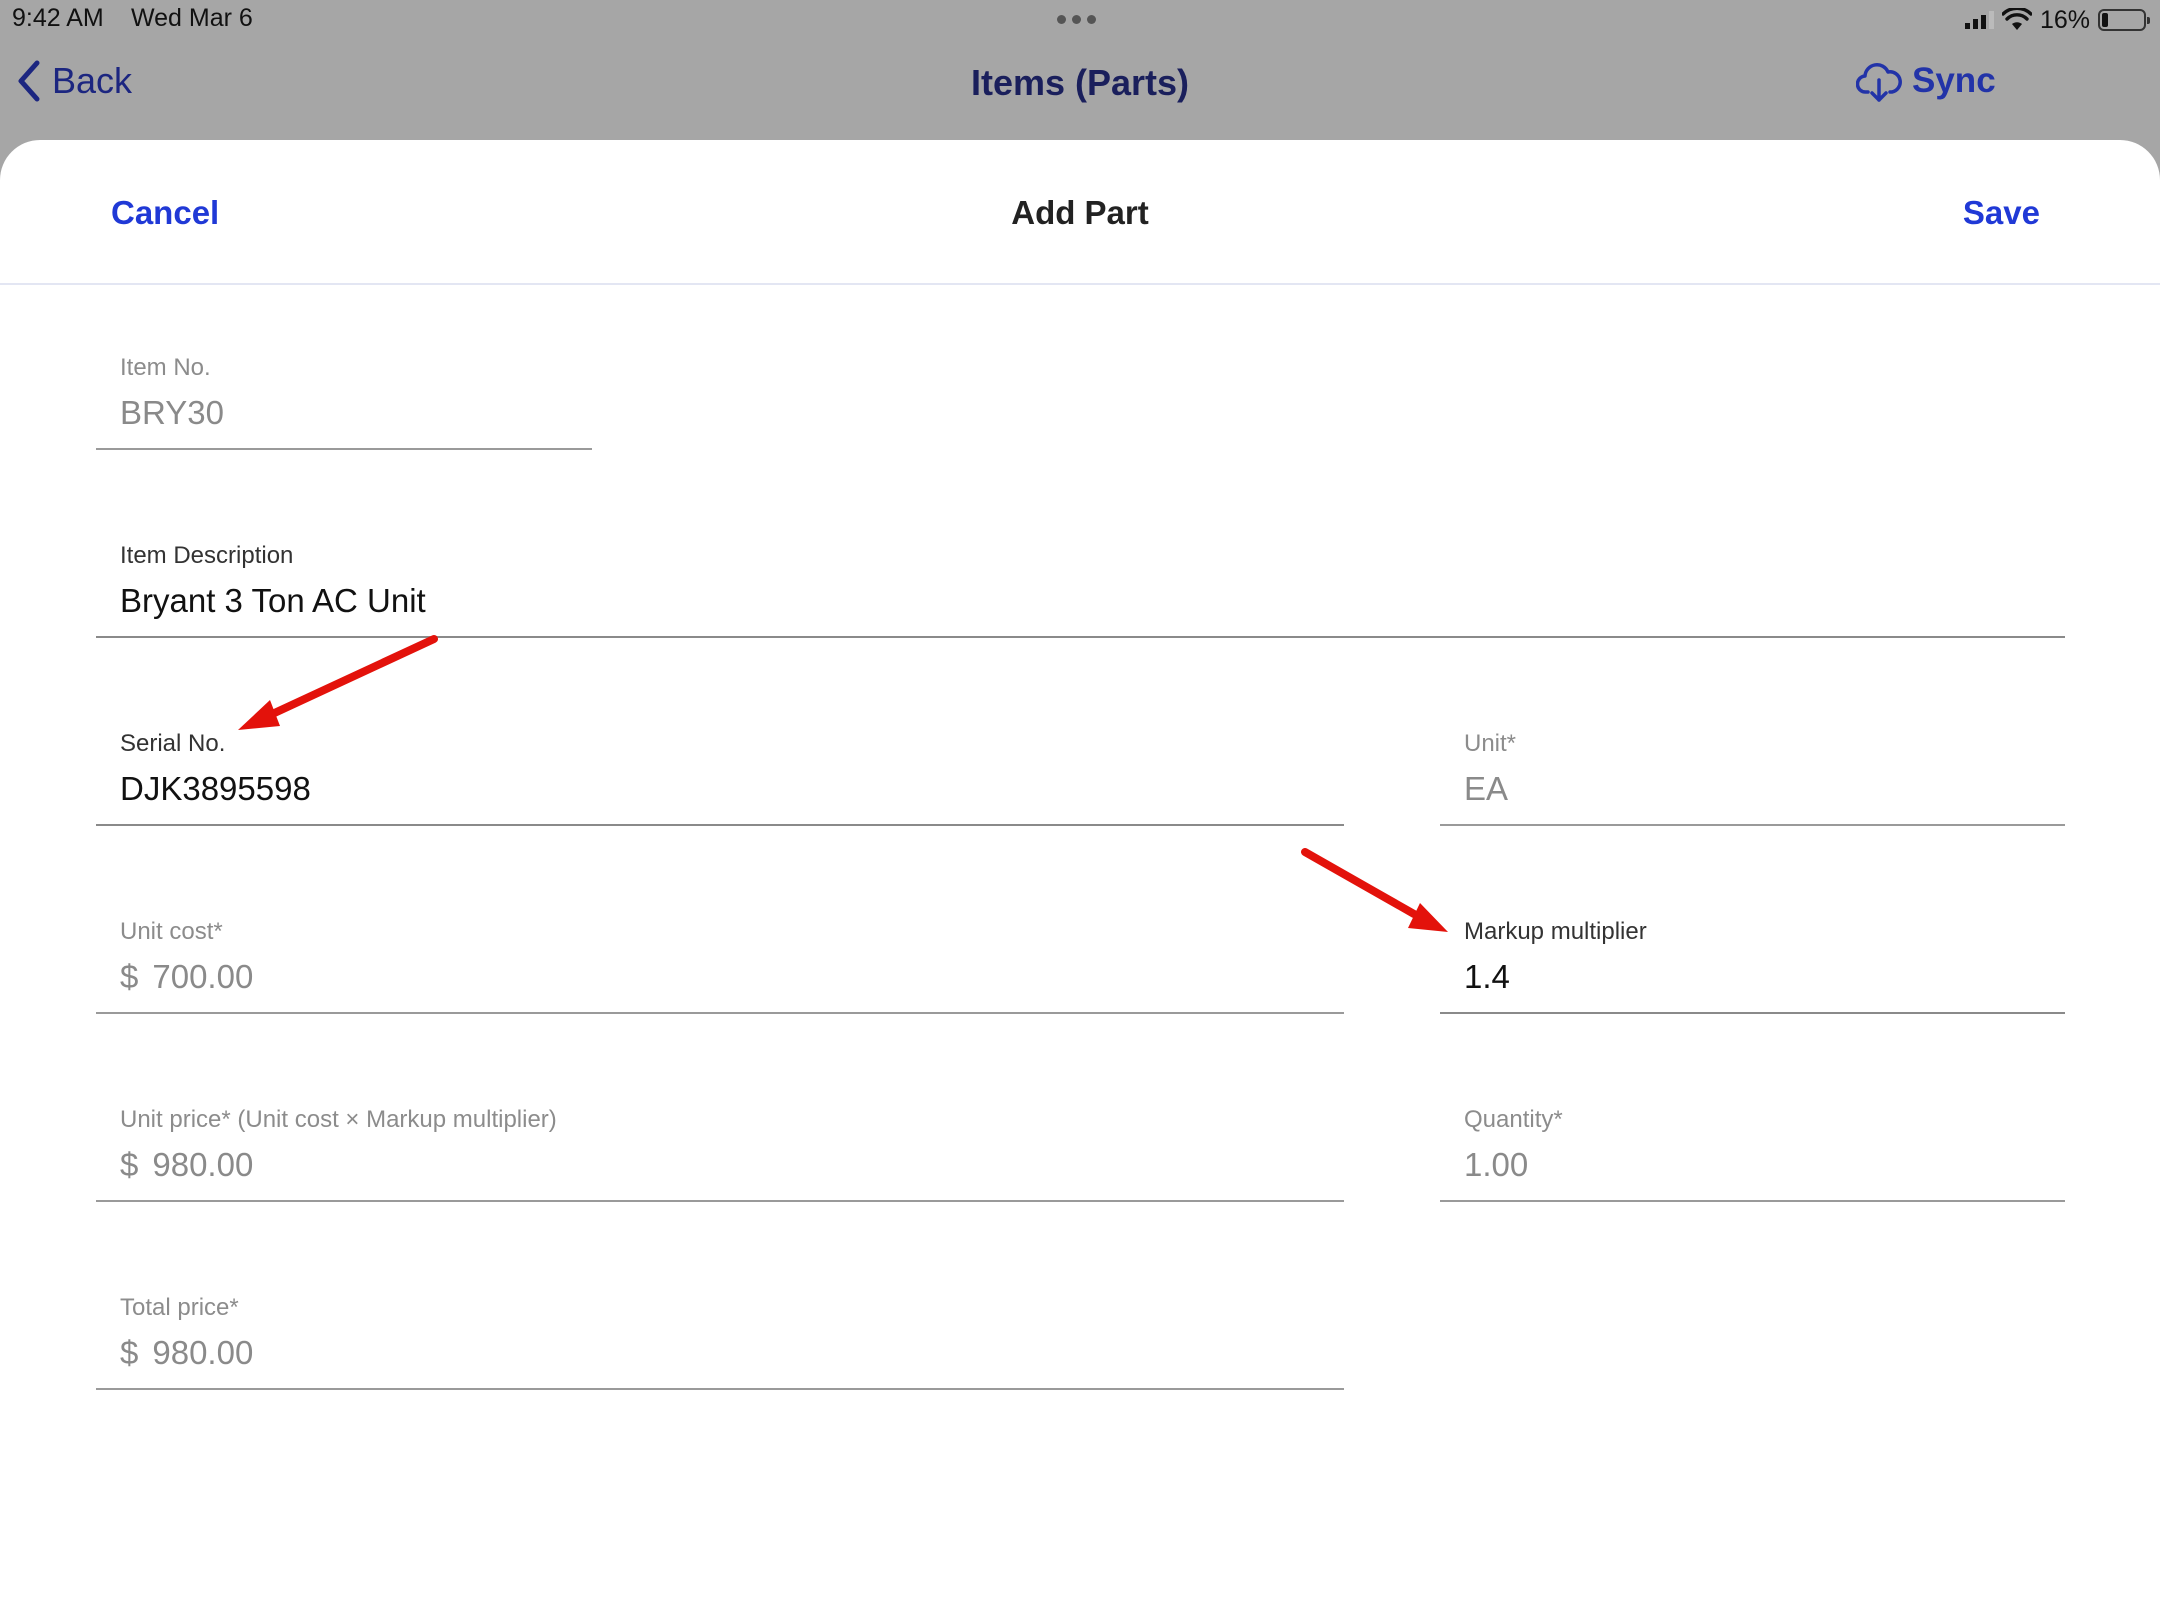  Describe the element at coordinates (172, 412) in the screenshot. I see `item-no-value: BRY30` at that location.